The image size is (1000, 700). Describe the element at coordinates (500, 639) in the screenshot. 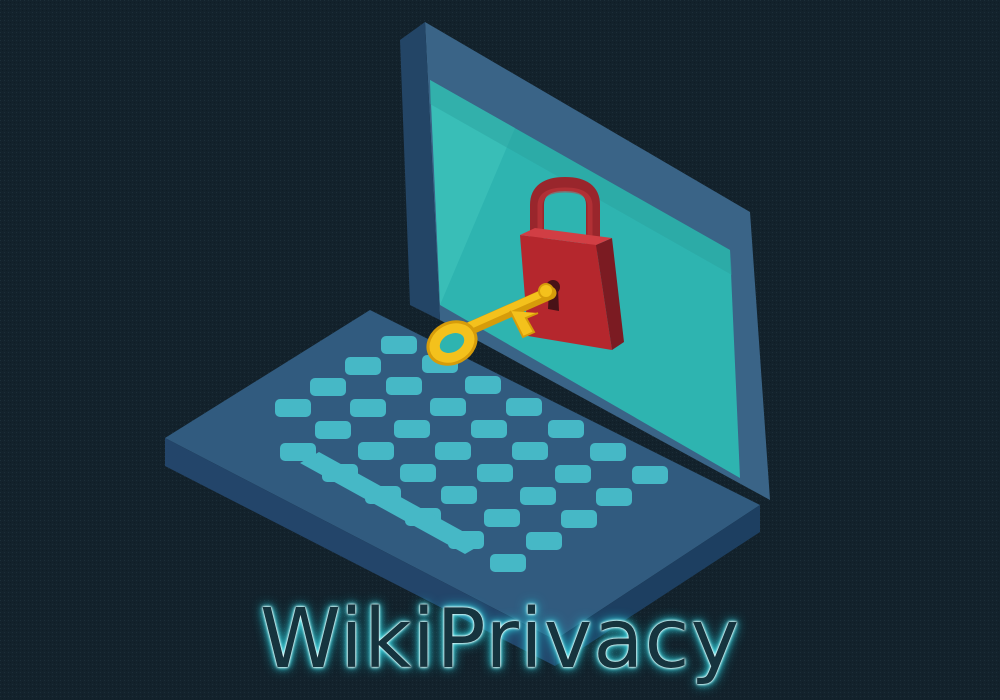

I see `brand-title: WikiPrivacy` at that location.